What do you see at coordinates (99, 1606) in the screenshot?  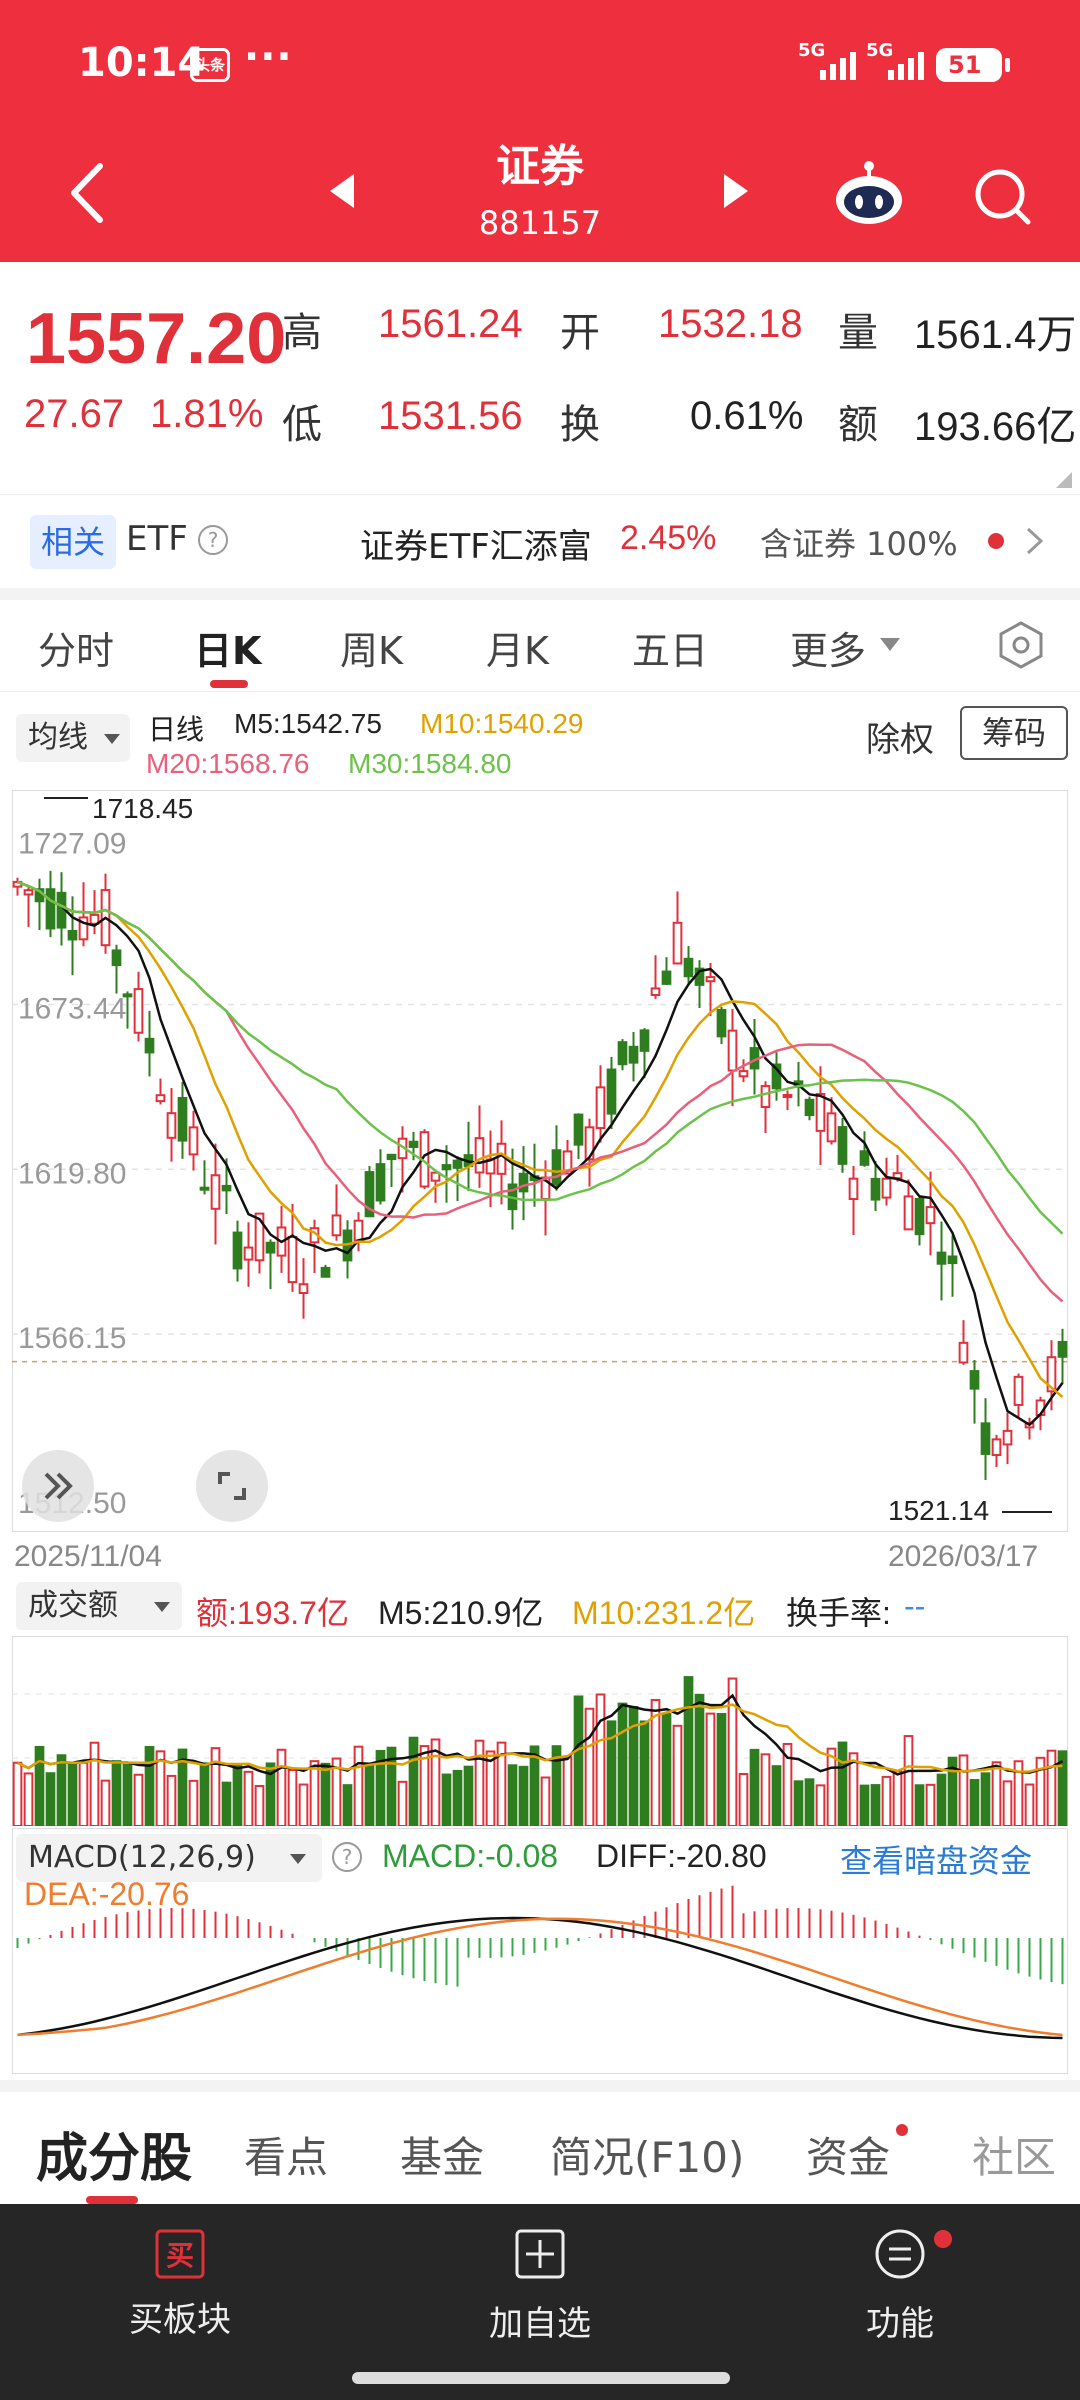 I see `volume-selector-button: 成交额` at bounding box center [99, 1606].